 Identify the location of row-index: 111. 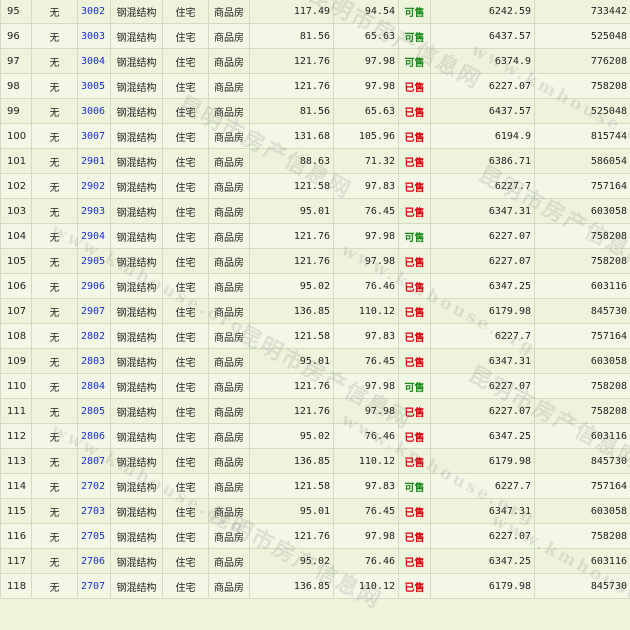
(16, 411).